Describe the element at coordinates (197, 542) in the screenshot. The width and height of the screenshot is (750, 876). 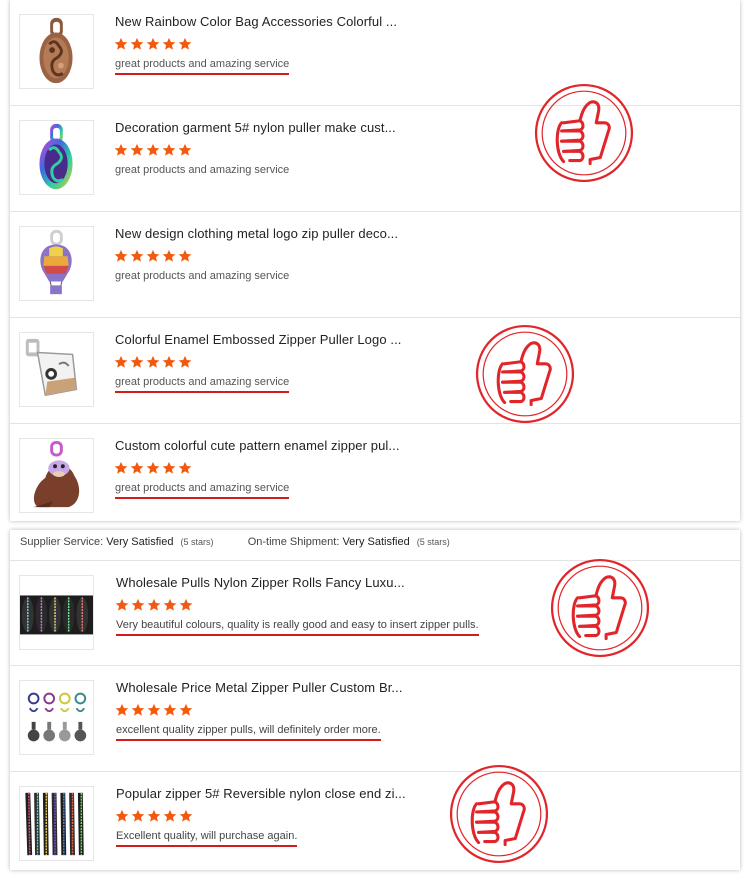
I see `supplier-service-stars: (5 stars)` at that location.